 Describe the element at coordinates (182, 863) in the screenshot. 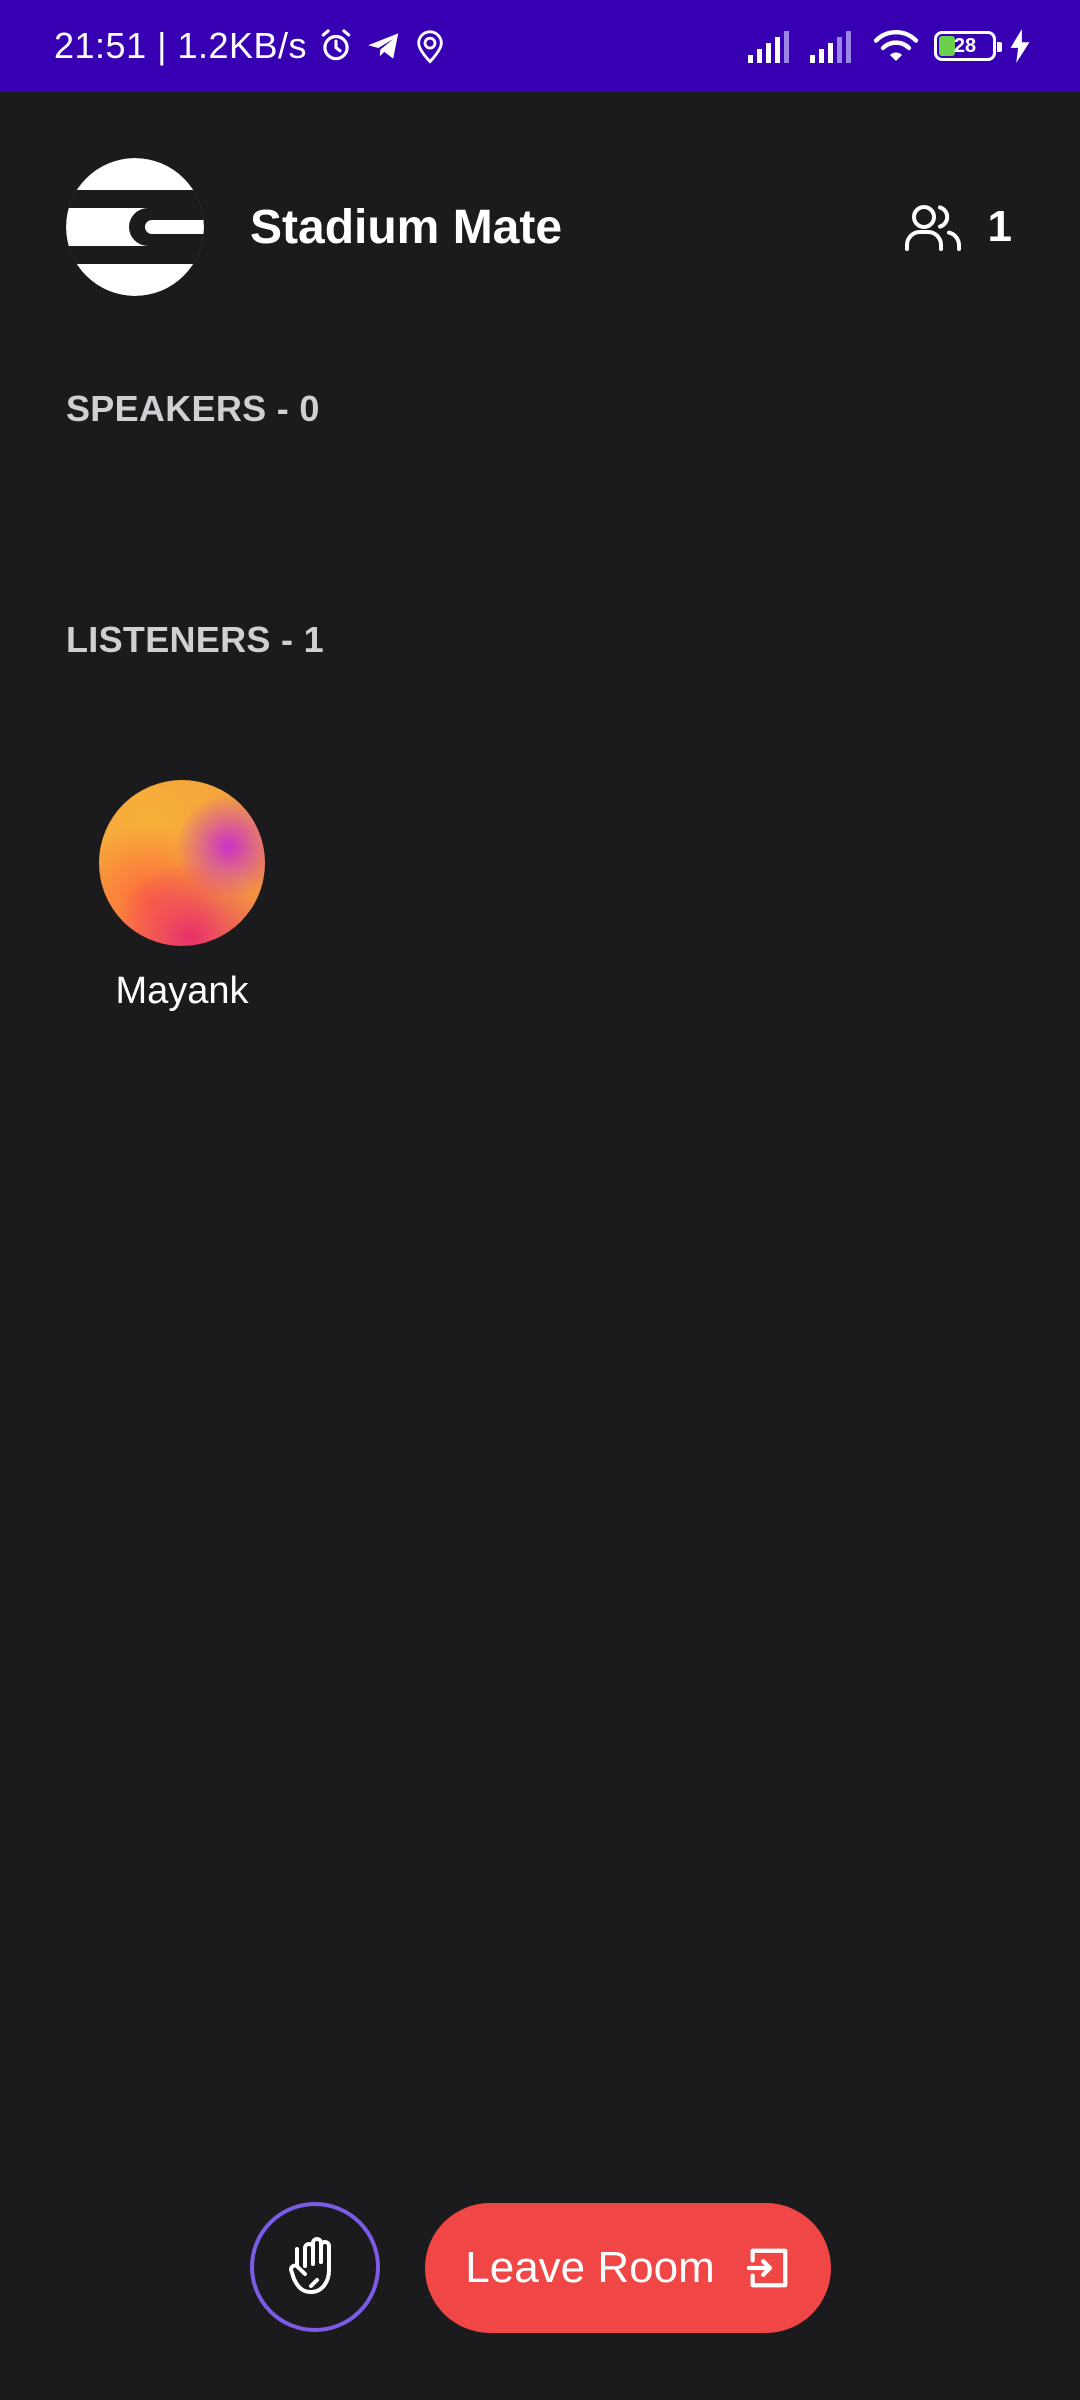

I see `avatar` at that location.